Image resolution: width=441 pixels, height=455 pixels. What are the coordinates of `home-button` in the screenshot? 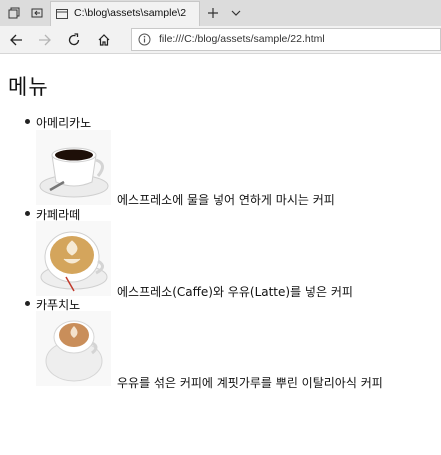 It's located at (104, 40).